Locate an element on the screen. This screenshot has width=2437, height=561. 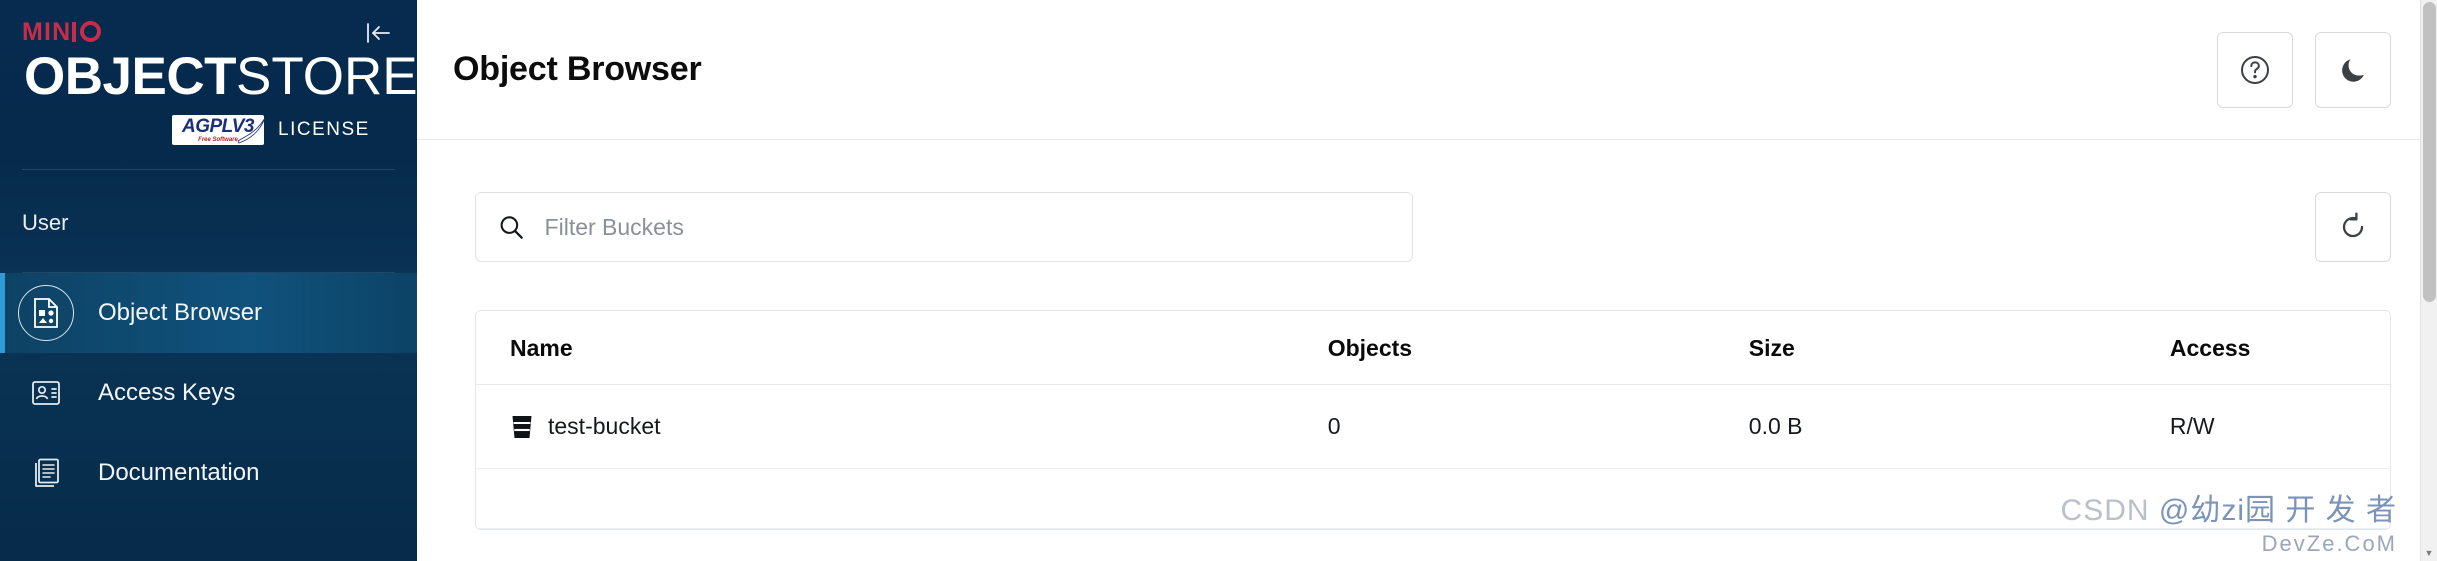
cell-bucket-objects: 0 is located at coordinates (1538, 426).